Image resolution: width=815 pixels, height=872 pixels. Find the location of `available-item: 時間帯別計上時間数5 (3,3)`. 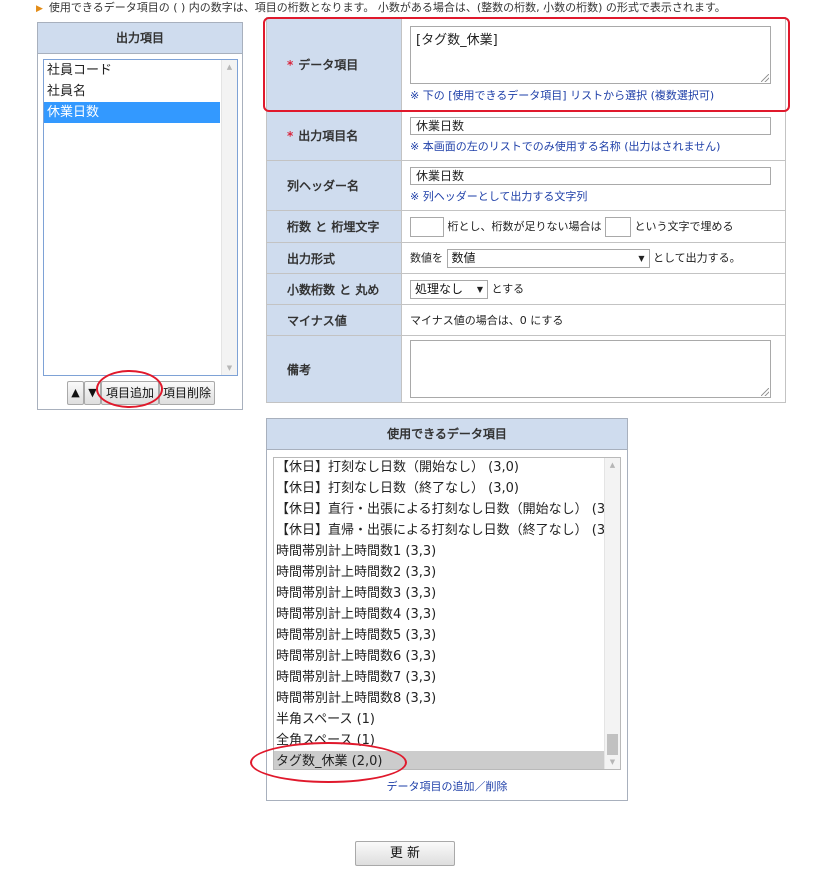

available-item: 時間帯別計上時間数5 (3,3) is located at coordinates (439, 635).